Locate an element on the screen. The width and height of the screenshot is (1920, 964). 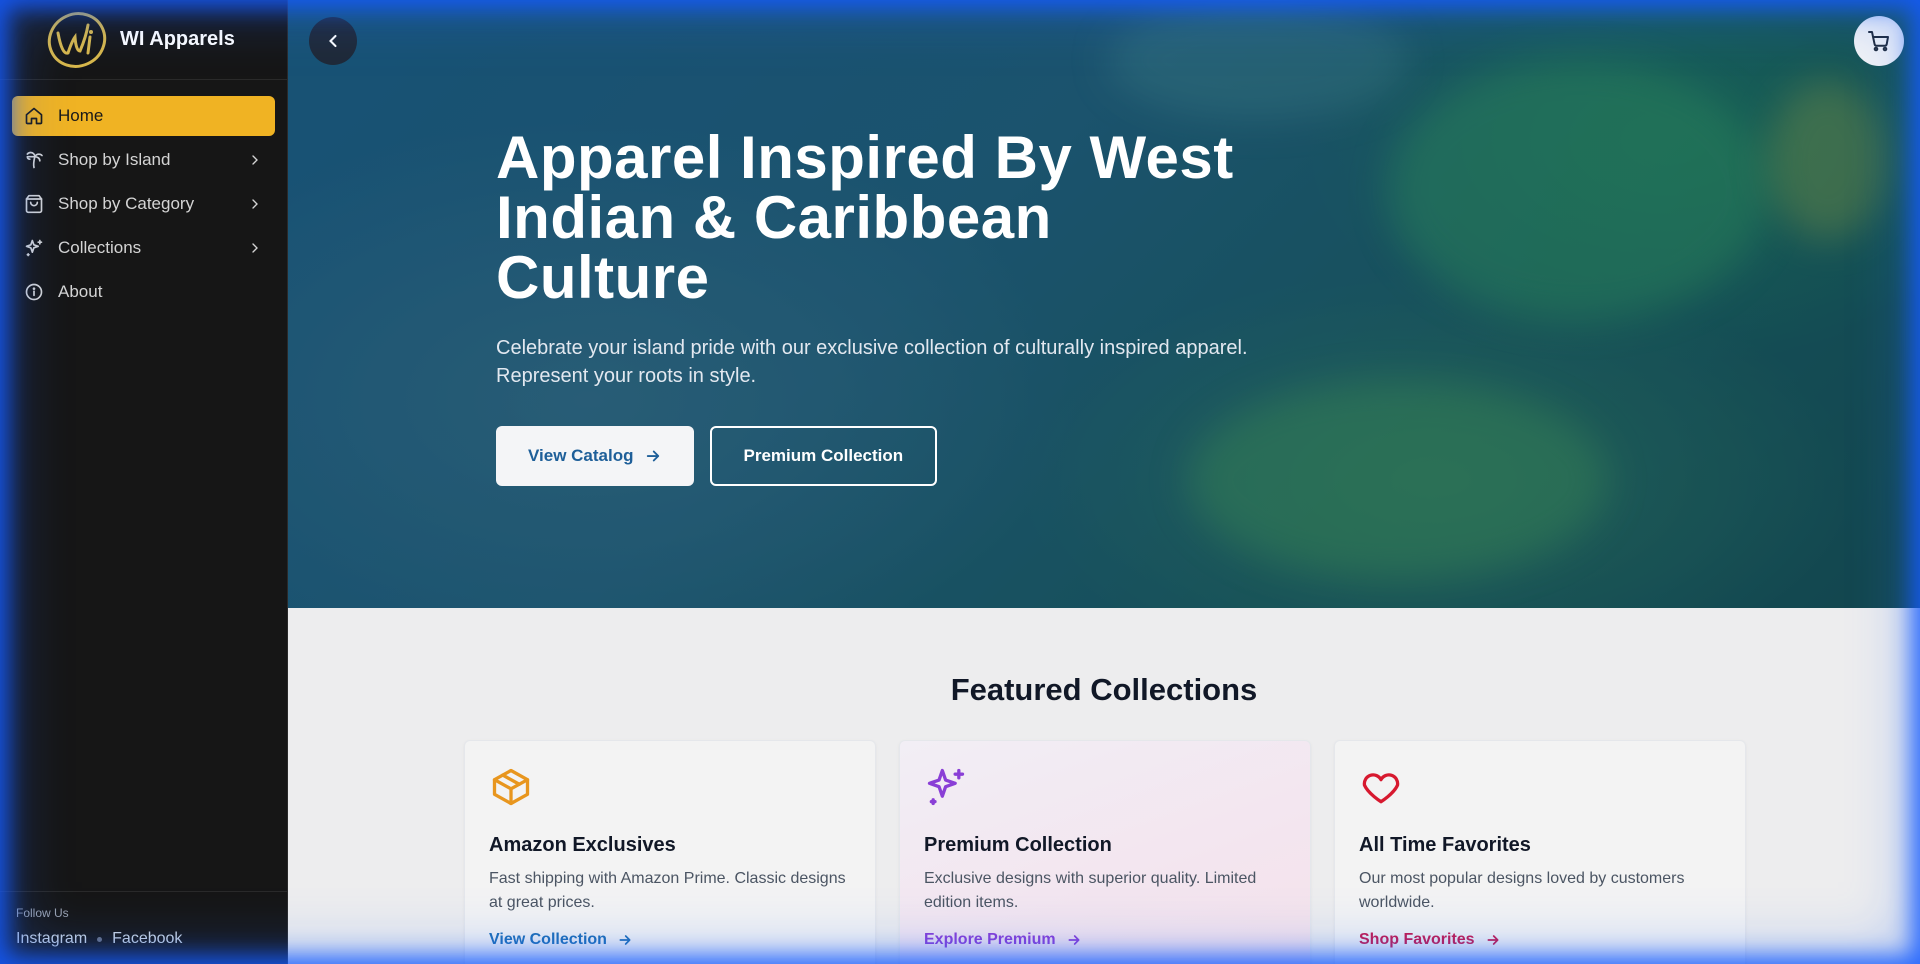
view-catalog-button: View Catalog is located at coordinates (595, 456).